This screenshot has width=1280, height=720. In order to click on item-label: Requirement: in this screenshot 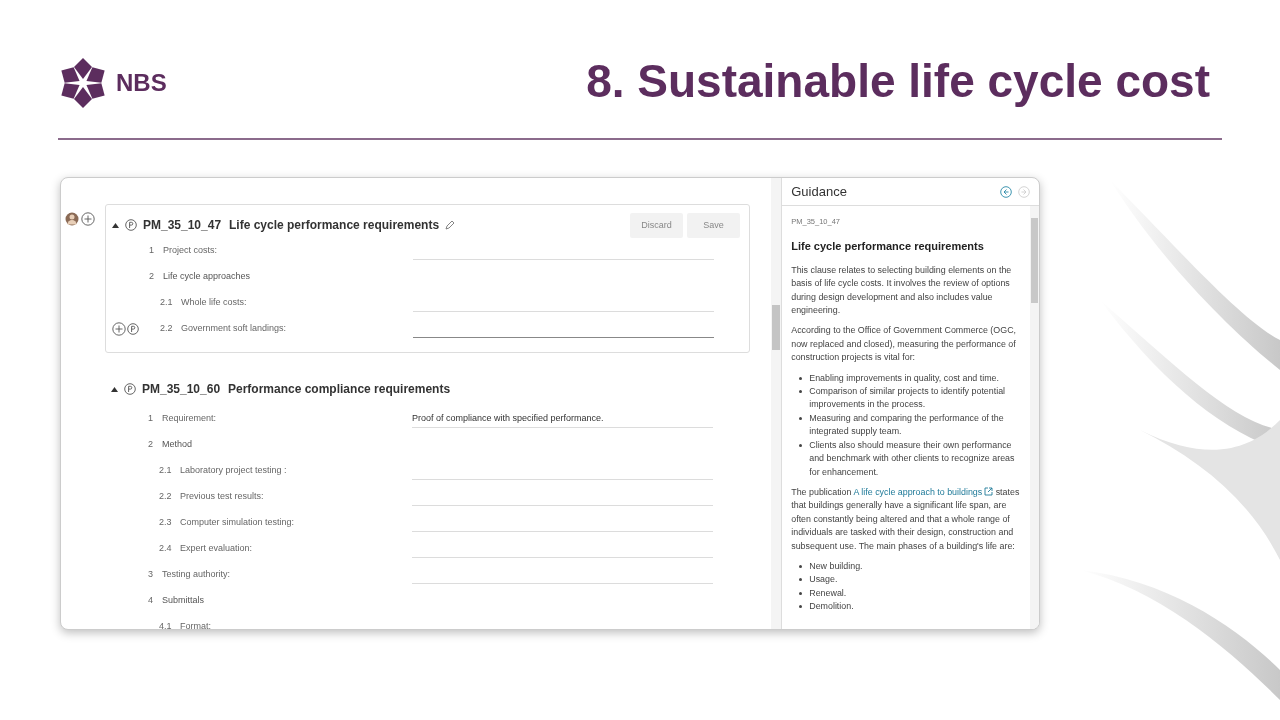, I will do `click(189, 419)`.